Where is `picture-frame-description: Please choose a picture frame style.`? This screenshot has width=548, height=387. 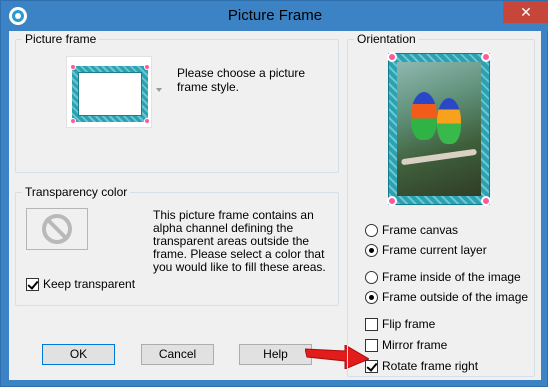 picture-frame-description: Please choose a picture frame style. is located at coordinates (241, 80).